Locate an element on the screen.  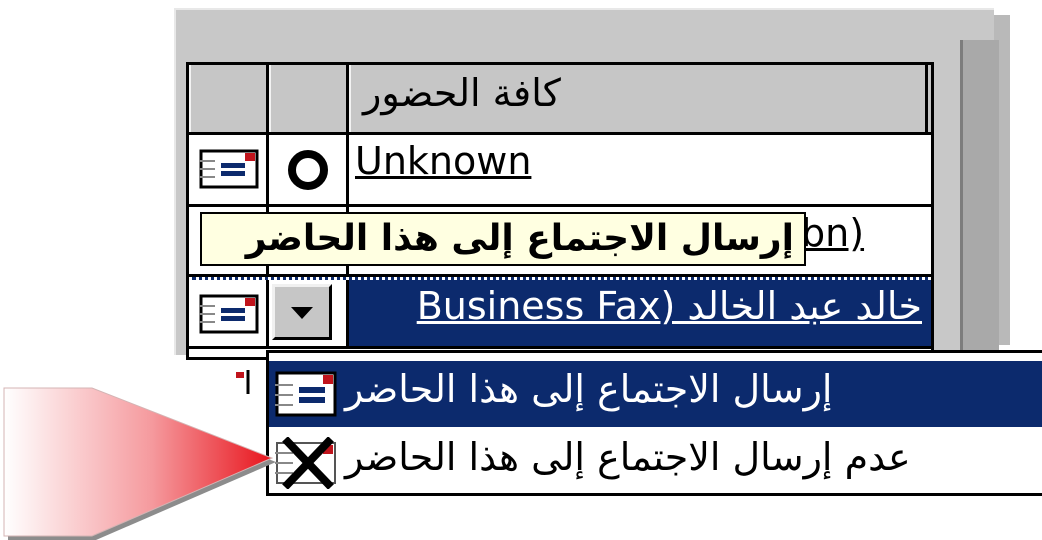
header-cell-attendees: كافة الحضور is located at coordinates (638, 98).